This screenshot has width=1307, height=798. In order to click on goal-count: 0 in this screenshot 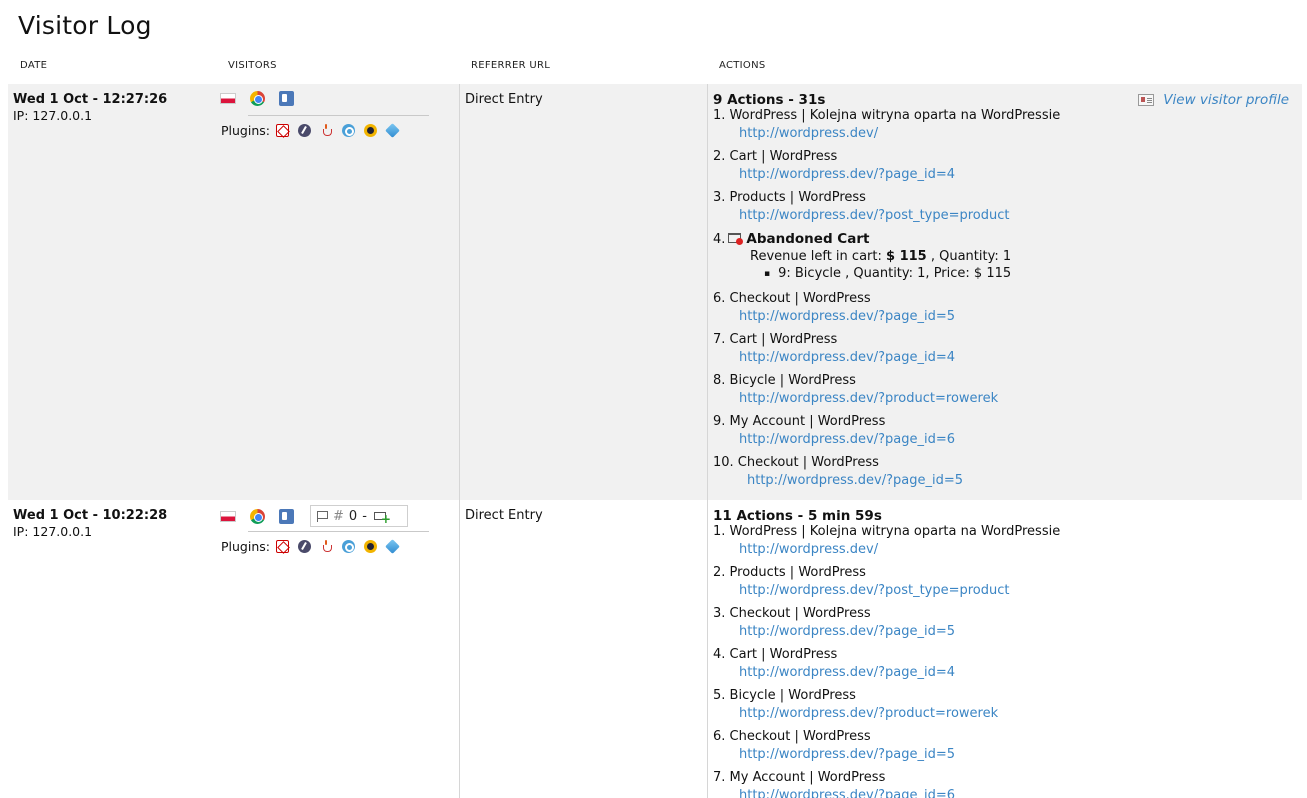, I will do `click(353, 516)`.